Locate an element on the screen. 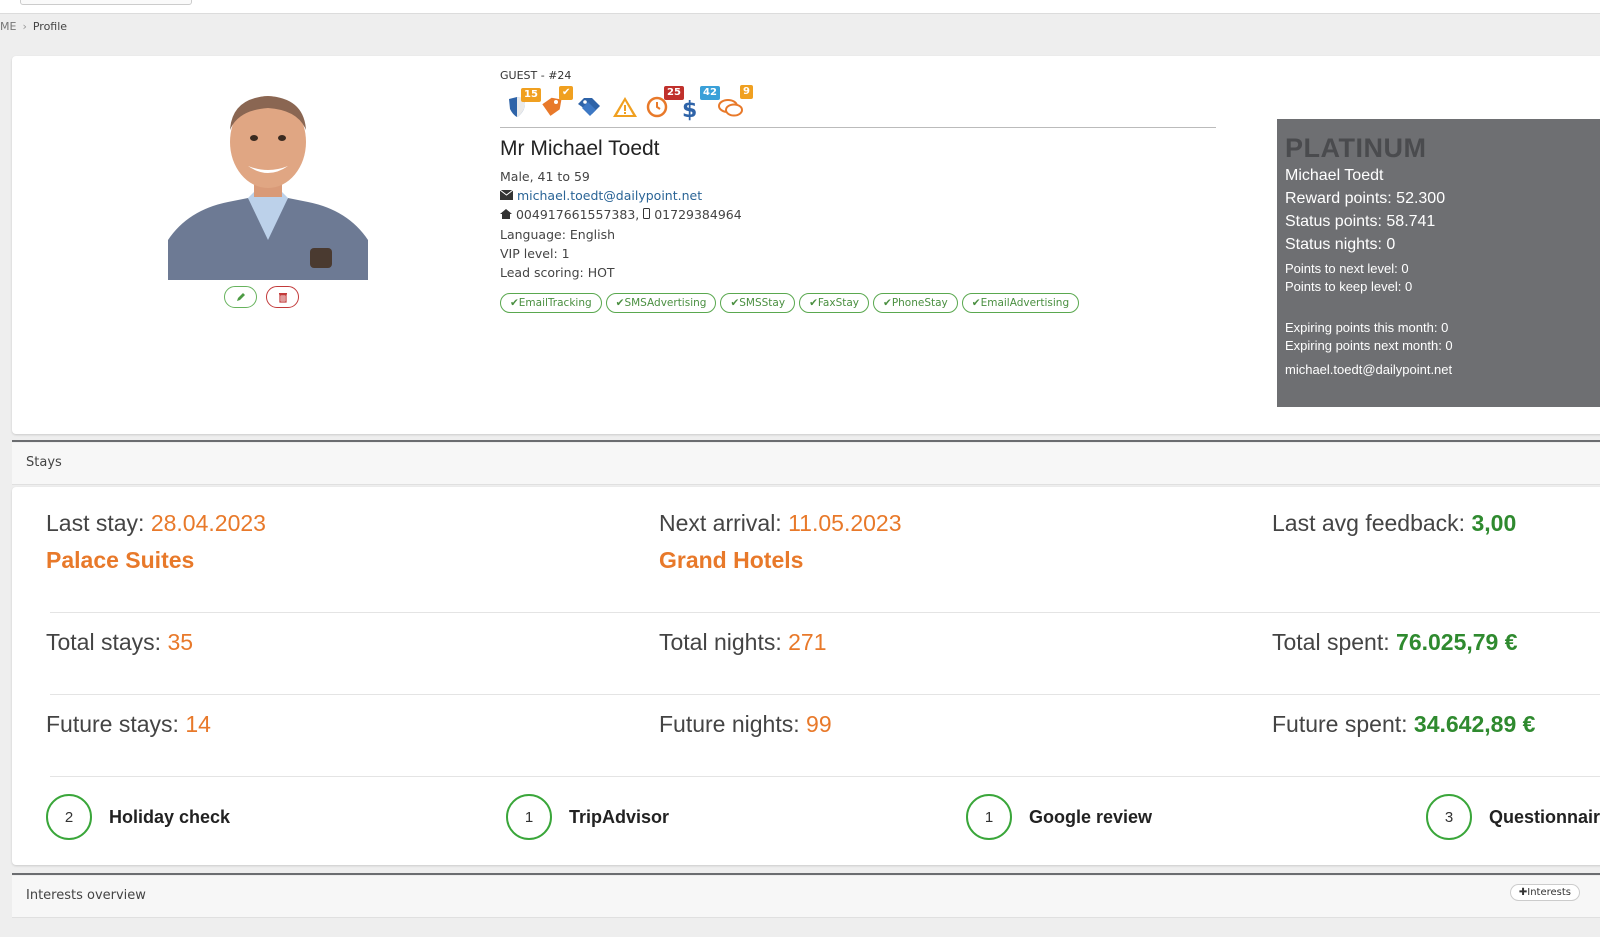  loyalty-email: michael.toedt@dailypoint.net is located at coordinates (1369, 369).